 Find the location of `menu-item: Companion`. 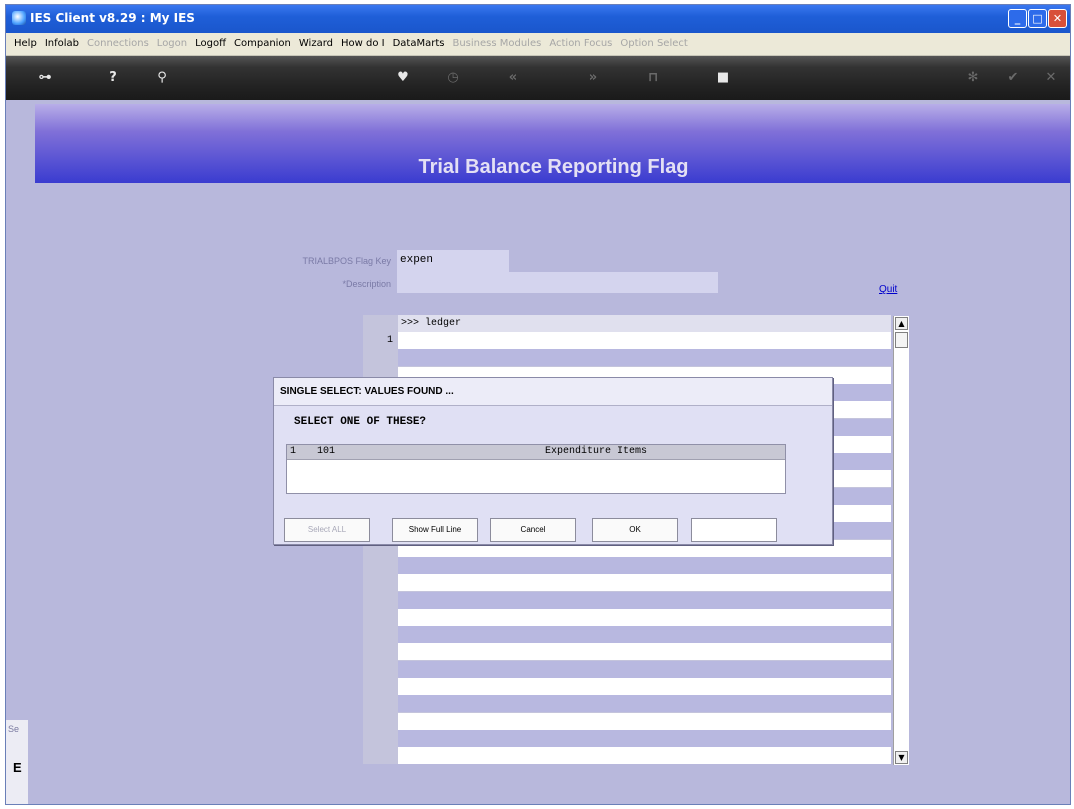

menu-item: Companion is located at coordinates (262, 44).